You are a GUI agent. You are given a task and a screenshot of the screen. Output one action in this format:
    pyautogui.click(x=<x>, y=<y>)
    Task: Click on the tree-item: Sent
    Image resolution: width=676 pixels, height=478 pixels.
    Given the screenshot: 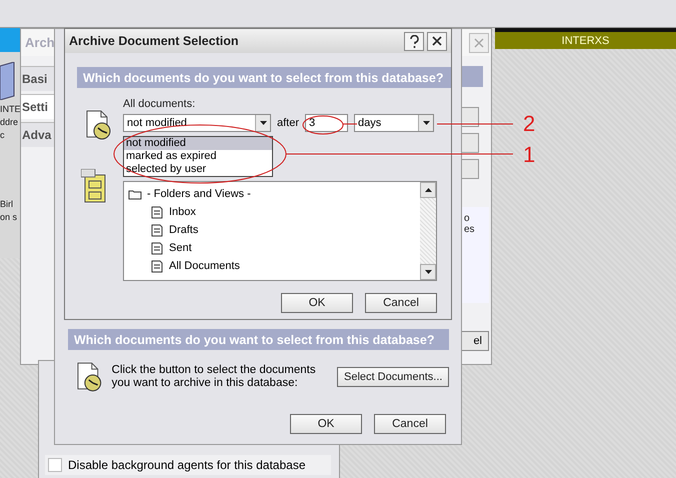 What is the action you would take?
    pyautogui.click(x=272, y=248)
    